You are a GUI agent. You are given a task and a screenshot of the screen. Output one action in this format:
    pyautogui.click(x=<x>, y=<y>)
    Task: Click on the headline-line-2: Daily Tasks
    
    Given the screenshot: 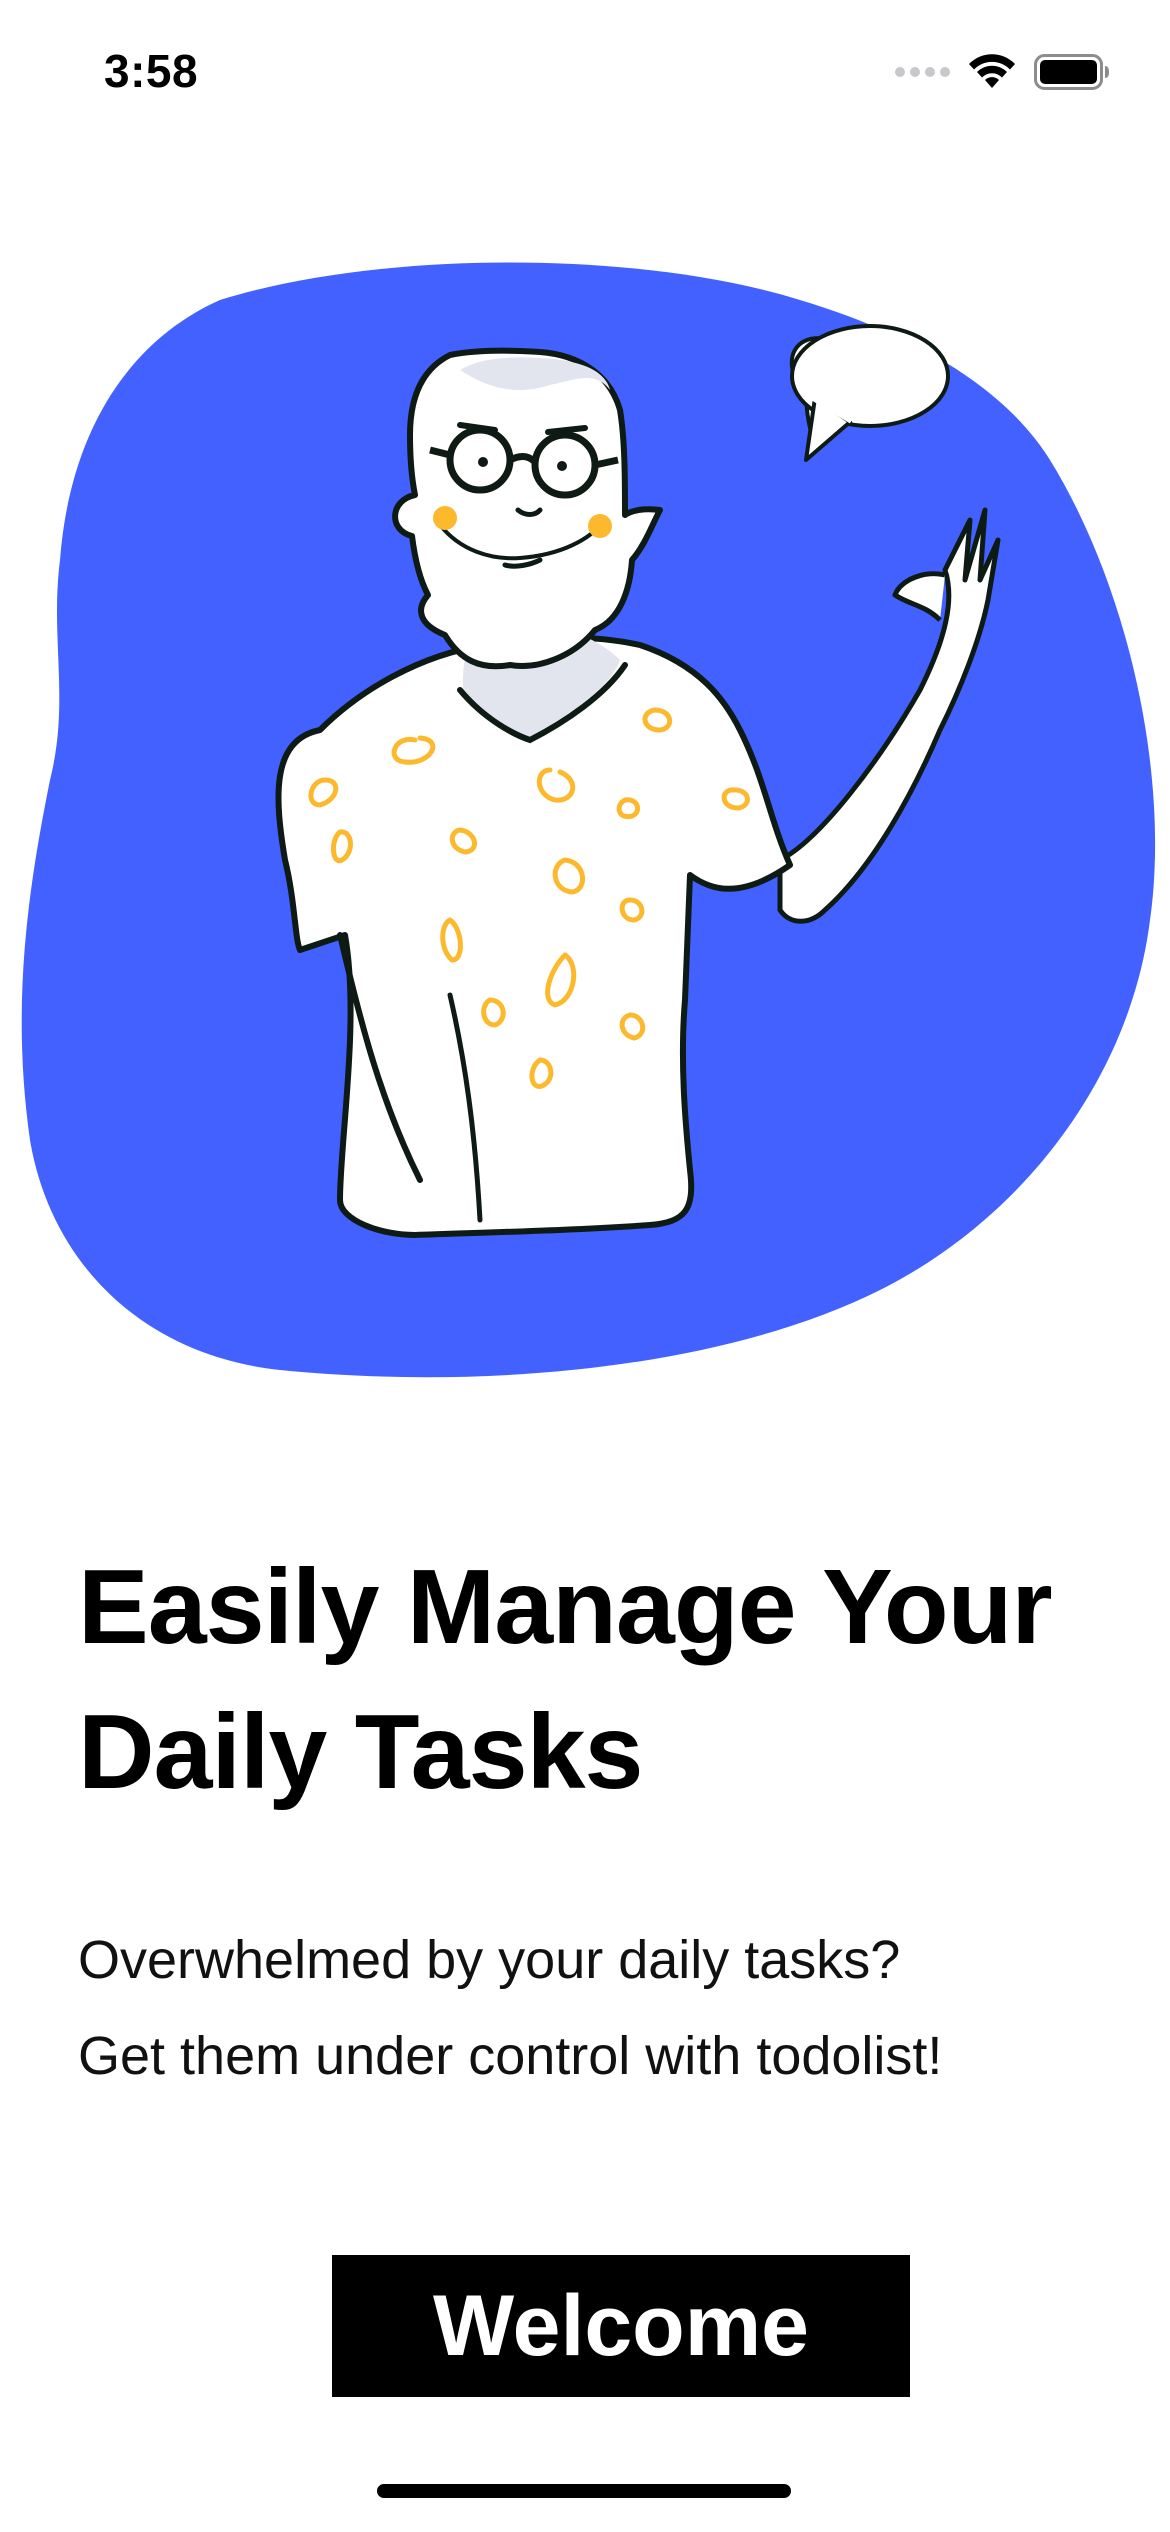 What is the action you would take?
    pyautogui.click(x=360, y=1752)
    